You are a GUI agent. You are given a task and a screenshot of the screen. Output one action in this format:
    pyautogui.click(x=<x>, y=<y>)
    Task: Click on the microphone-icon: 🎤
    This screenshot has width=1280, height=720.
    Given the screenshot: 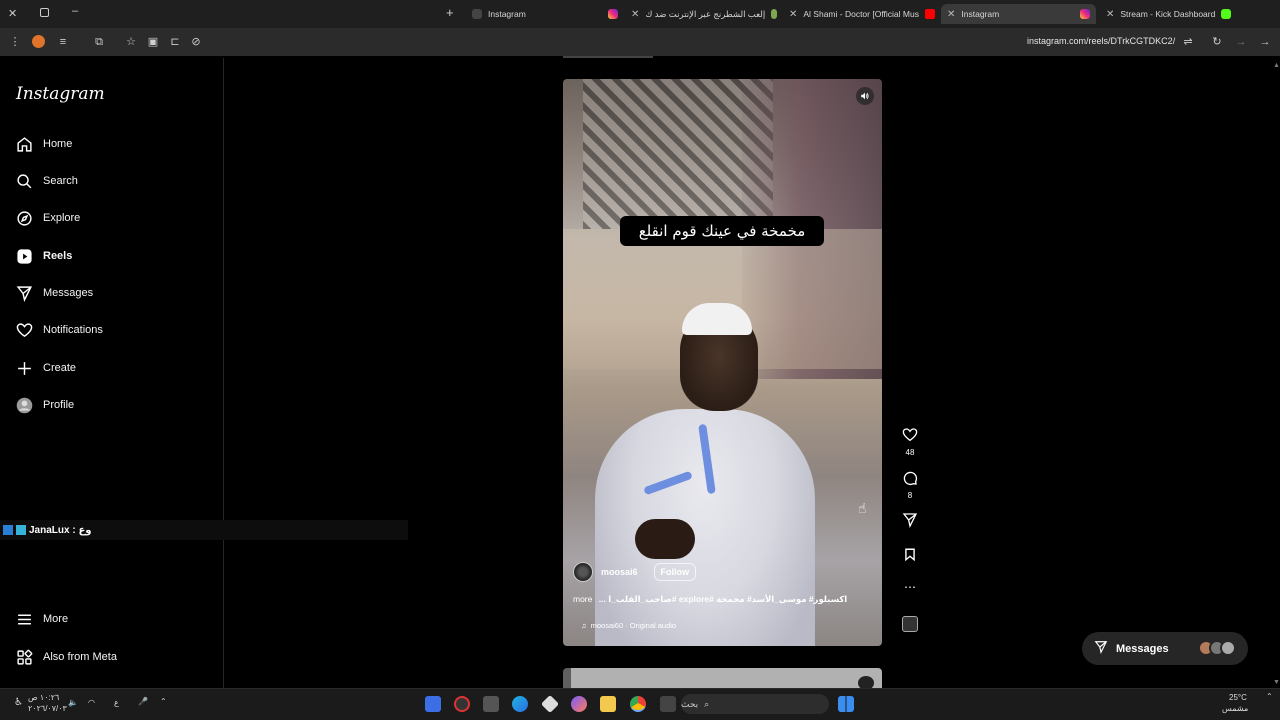 What is the action you would take?
    pyautogui.click(x=143, y=701)
    